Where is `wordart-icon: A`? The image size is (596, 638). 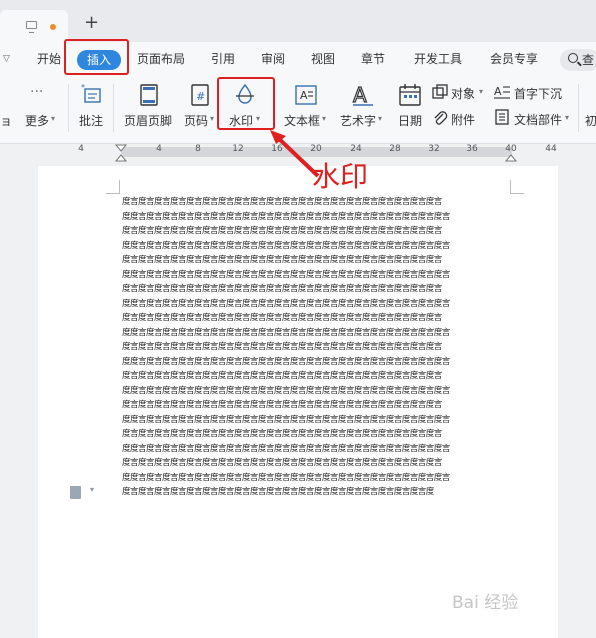
wordart-icon: A is located at coordinates (362, 95).